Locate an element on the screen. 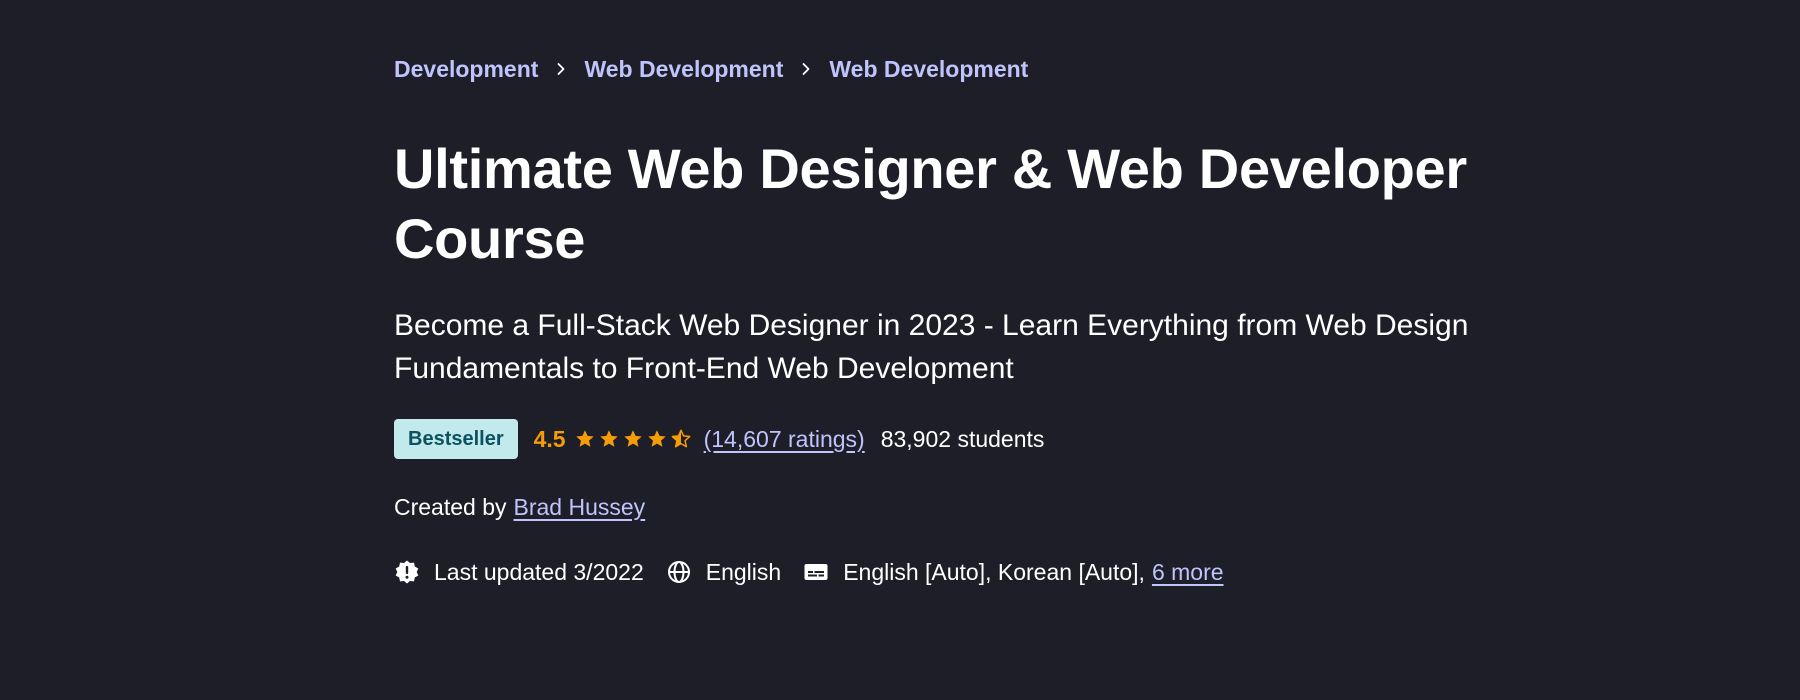 This screenshot has width=1800, height=700. created-by-label: Created by is located at coordinates (450, 506).